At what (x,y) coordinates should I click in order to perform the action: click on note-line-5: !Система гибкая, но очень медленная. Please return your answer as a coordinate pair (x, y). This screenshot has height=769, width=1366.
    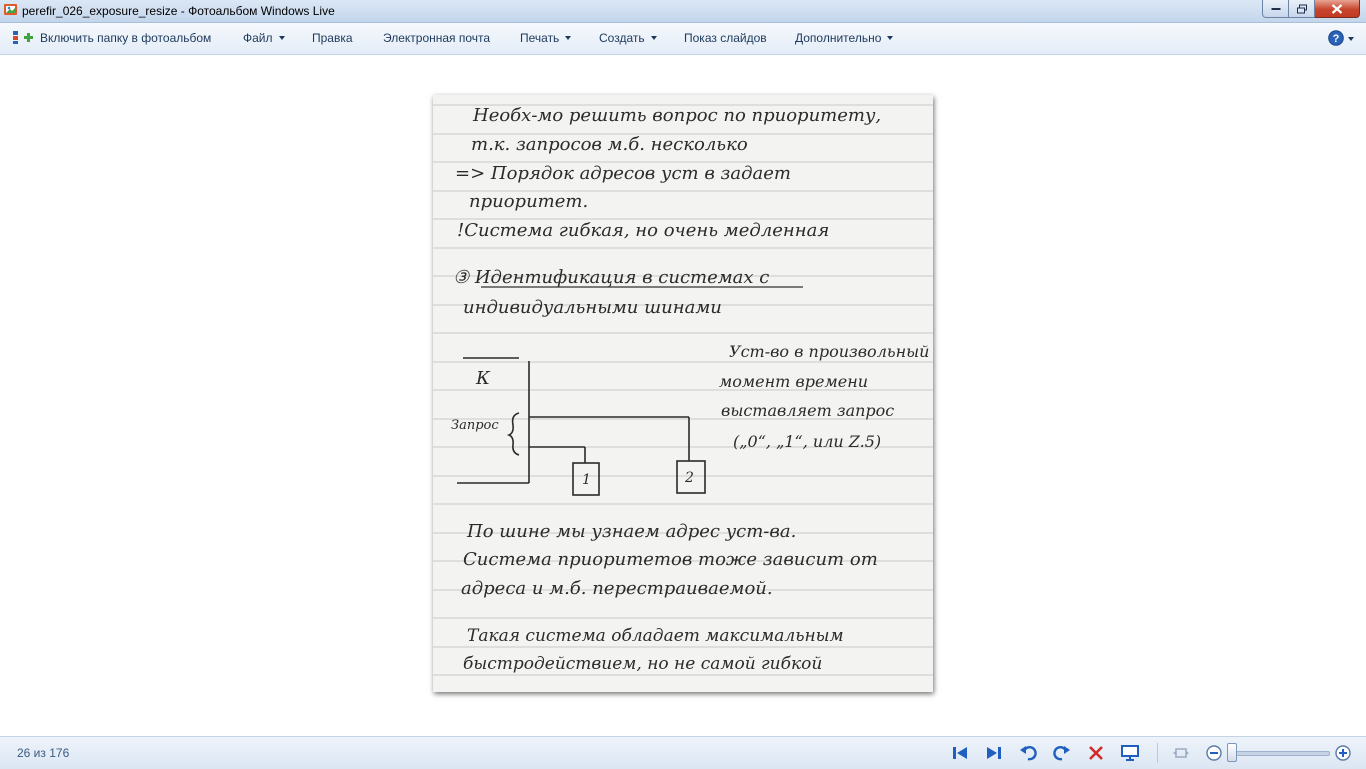
    Looking at the image, I should click on (643, 230).